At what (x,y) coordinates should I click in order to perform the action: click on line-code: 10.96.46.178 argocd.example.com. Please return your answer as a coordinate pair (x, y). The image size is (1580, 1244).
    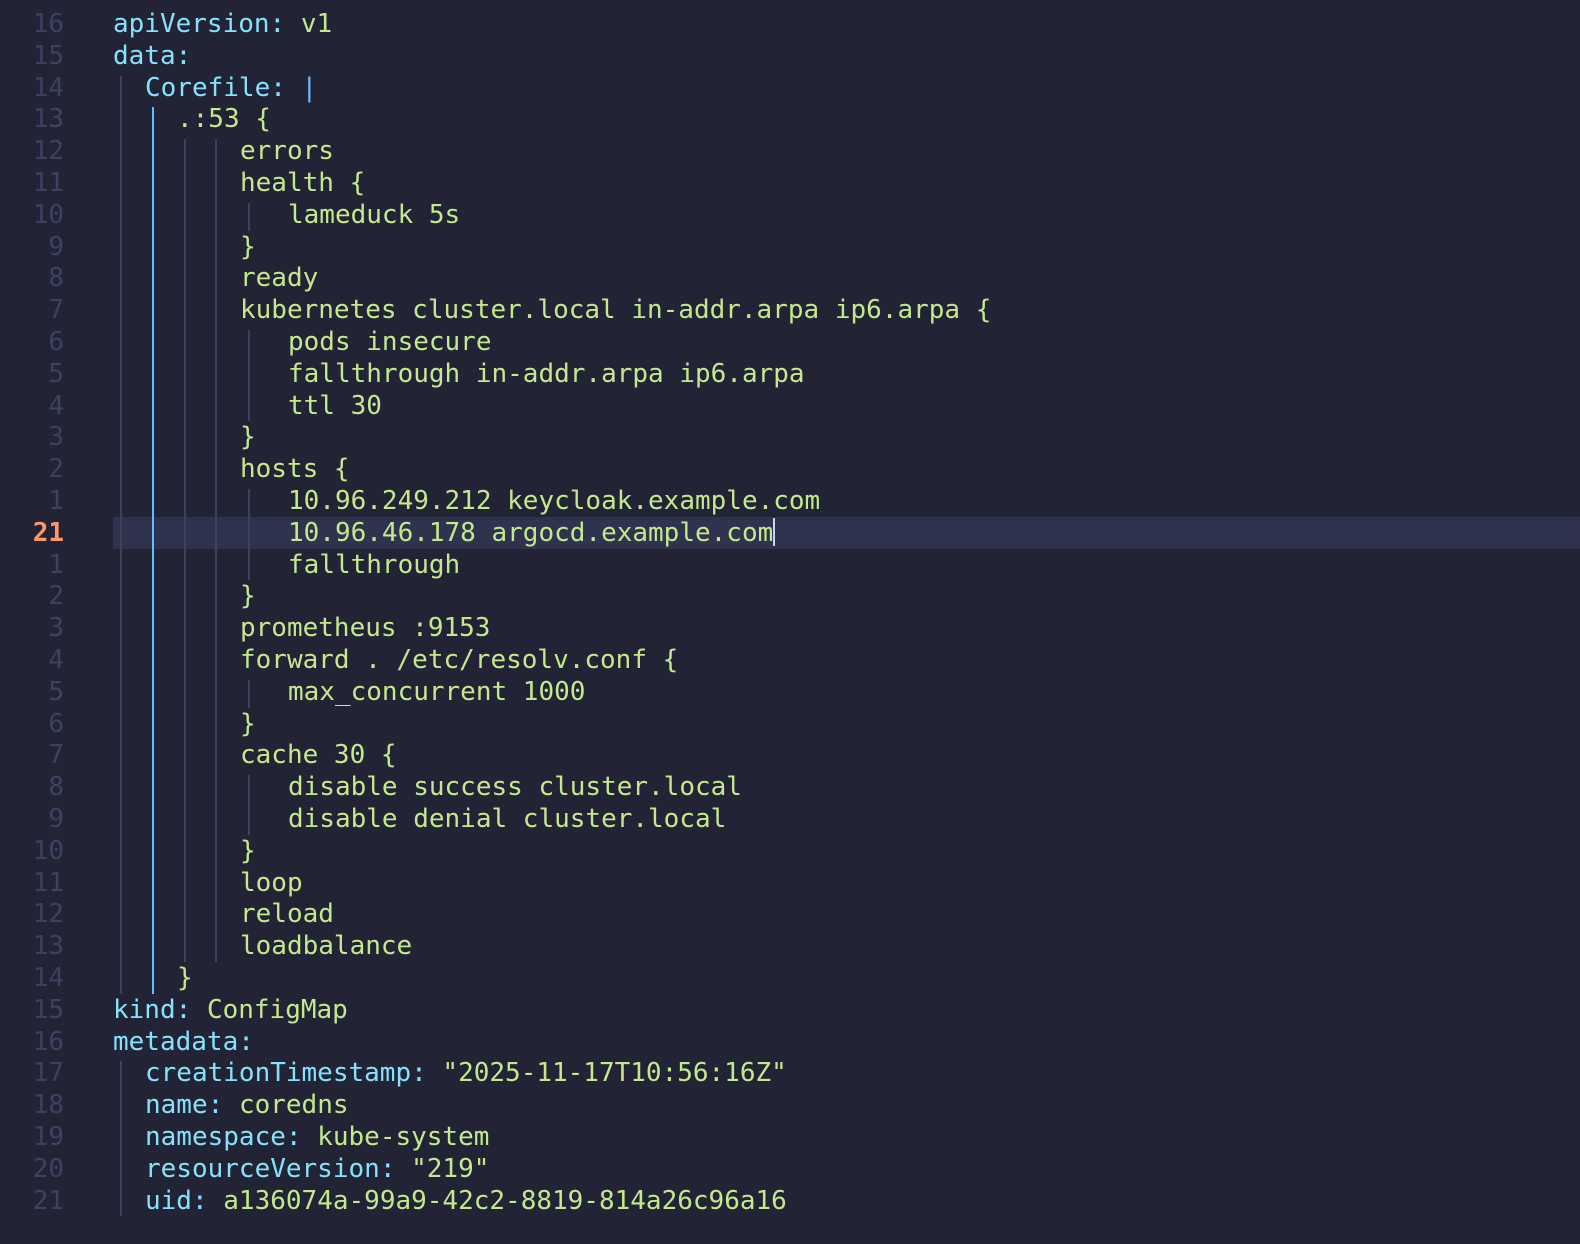
    Looking at the image, I should click on (532, 533).